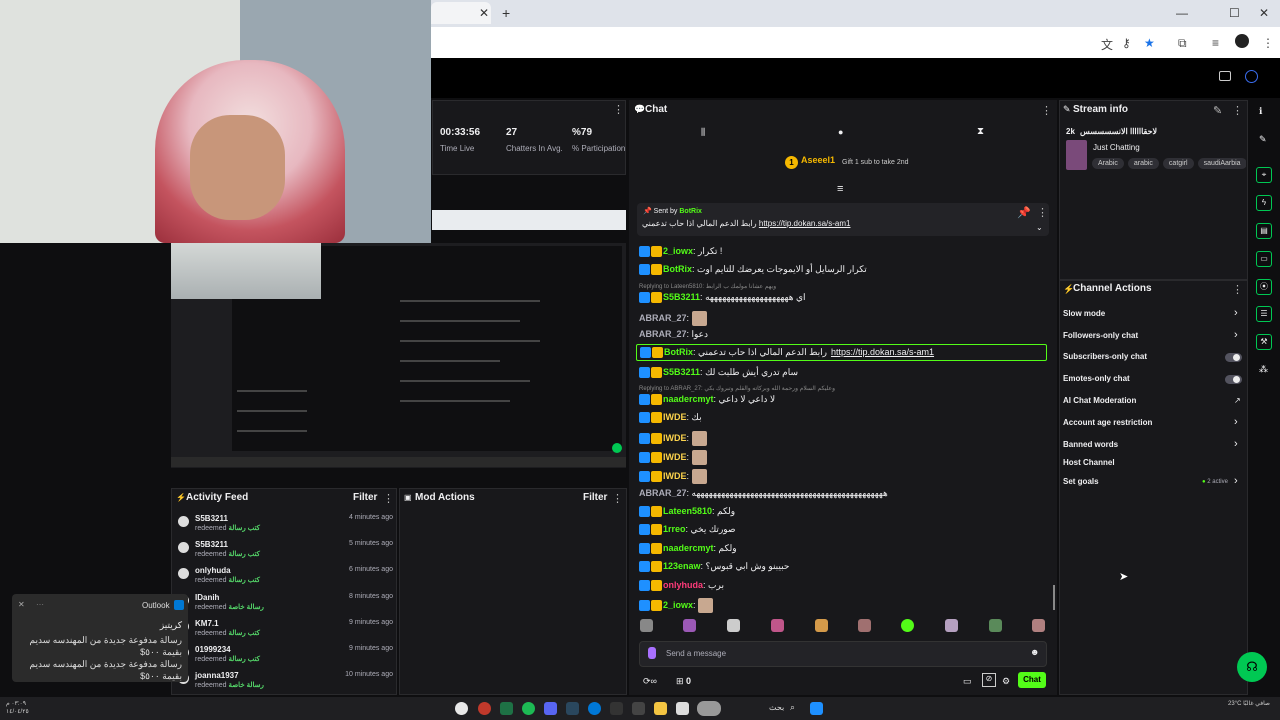 This screenshot has height=720, width=1280. Describe the element at coordinates (1264, 259) in the screenshot. I see `message-icon: ▭` at that location.